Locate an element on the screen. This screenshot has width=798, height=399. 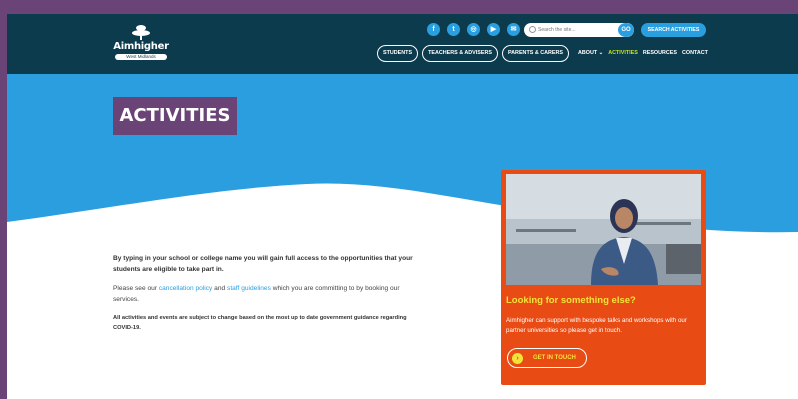
site-search: GO is located at coordinates (579, 30).